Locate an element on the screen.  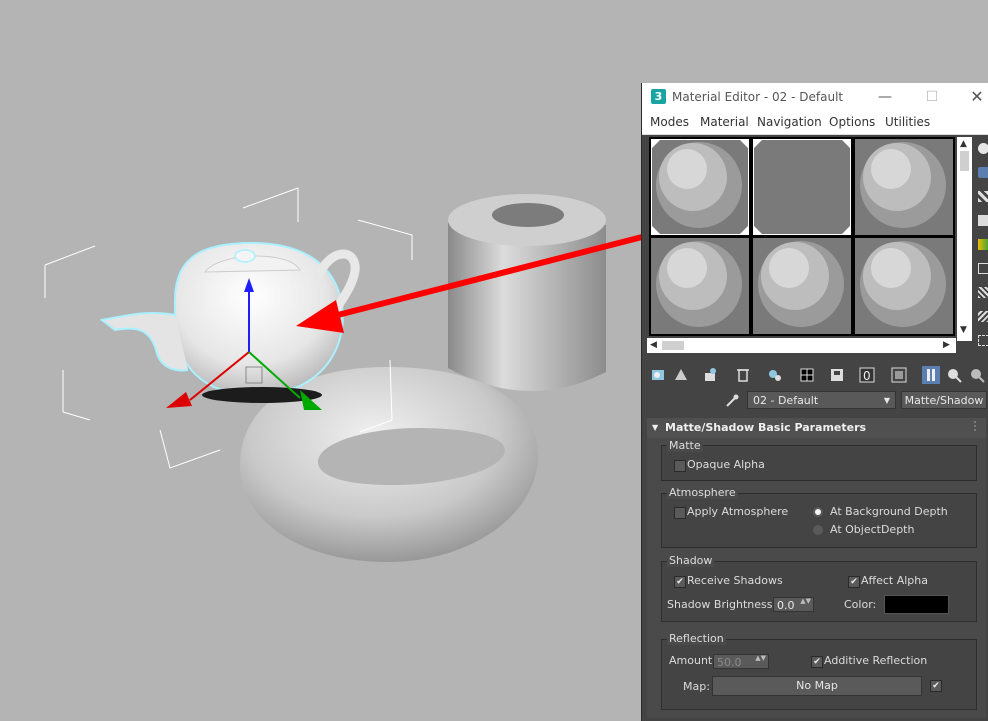
menu-utilities: Utilities is located at coordinates (907, 122).